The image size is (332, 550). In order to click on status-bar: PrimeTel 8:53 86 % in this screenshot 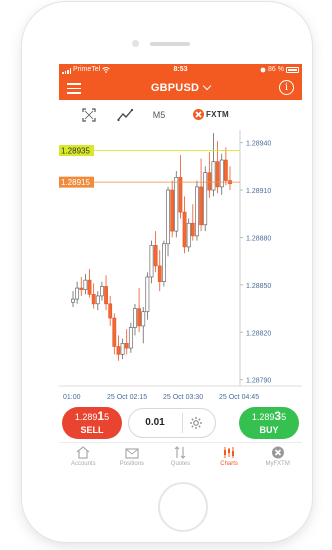, I will do `click(180, 70)`.